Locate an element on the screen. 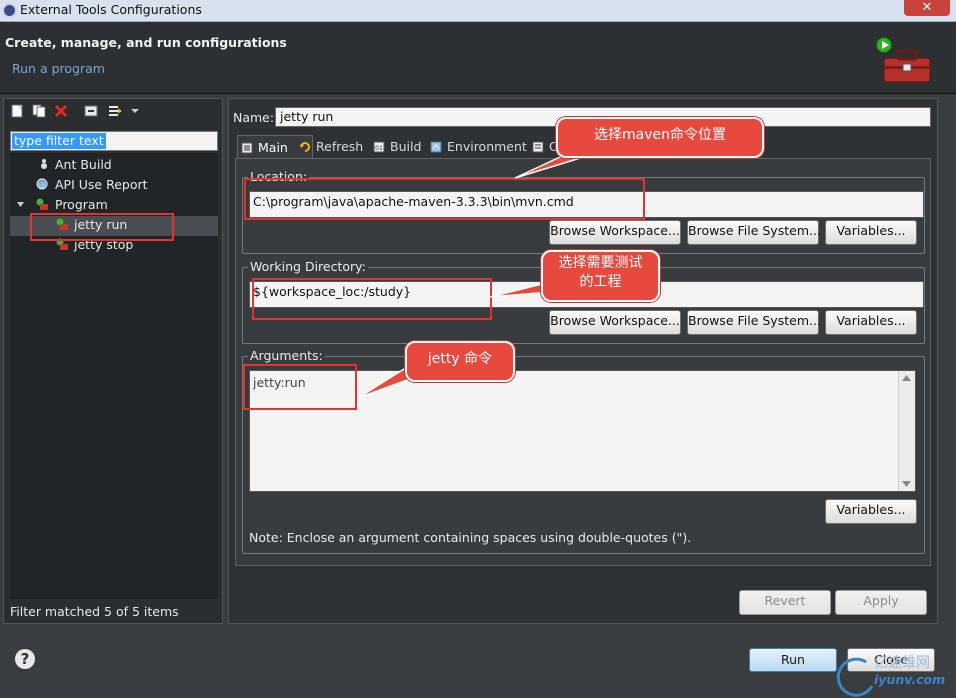  tree-item-program: Program is located at coordinates (62, 205).